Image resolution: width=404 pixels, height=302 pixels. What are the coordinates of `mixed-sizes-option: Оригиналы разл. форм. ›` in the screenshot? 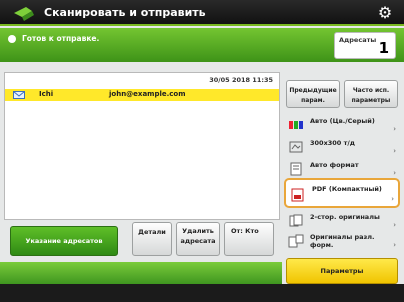 It's located at (342, 241).